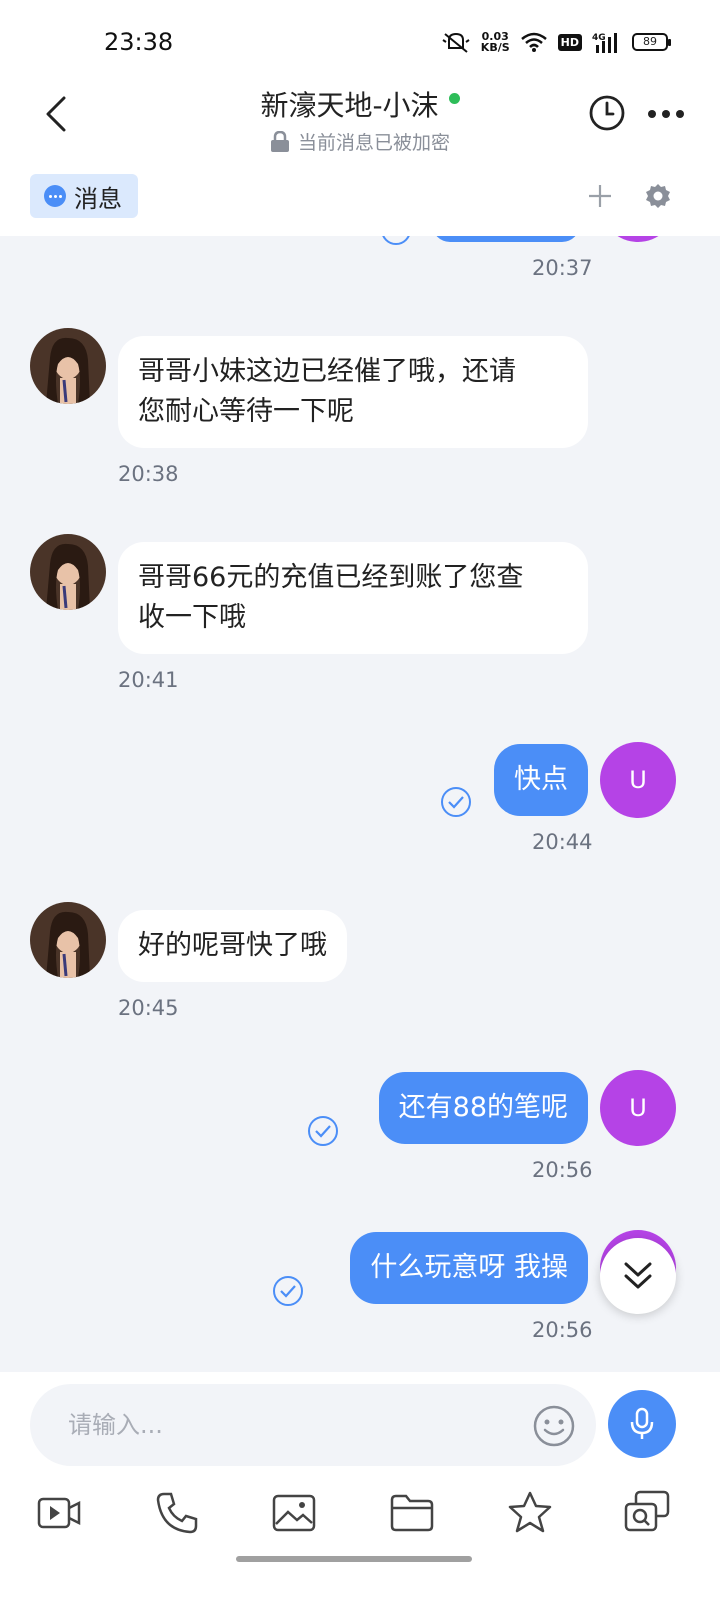  What do you see at coordinates (647, 1513) in the screenshot?
I see `quick-reply-icon` at bounding box center [647, 1513].